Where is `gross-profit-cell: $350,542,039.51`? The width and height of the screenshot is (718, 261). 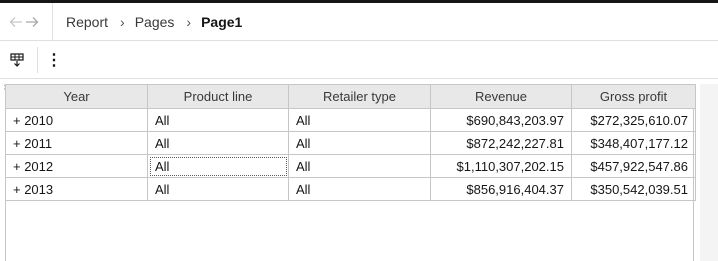 gross-profit-cell: $350,542,039.51 is located at coordinates (633, 189).